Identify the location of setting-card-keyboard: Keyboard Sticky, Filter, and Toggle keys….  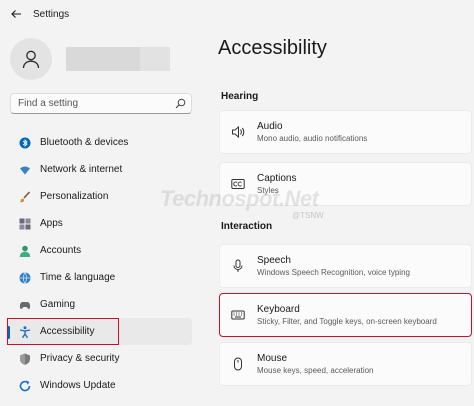
(345, 315).